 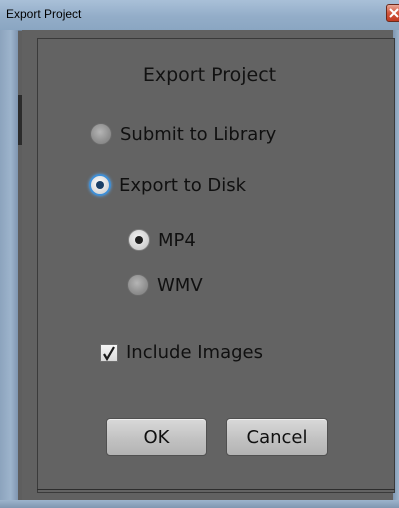 I want to click on close-icon, so click(x=394, y=13).